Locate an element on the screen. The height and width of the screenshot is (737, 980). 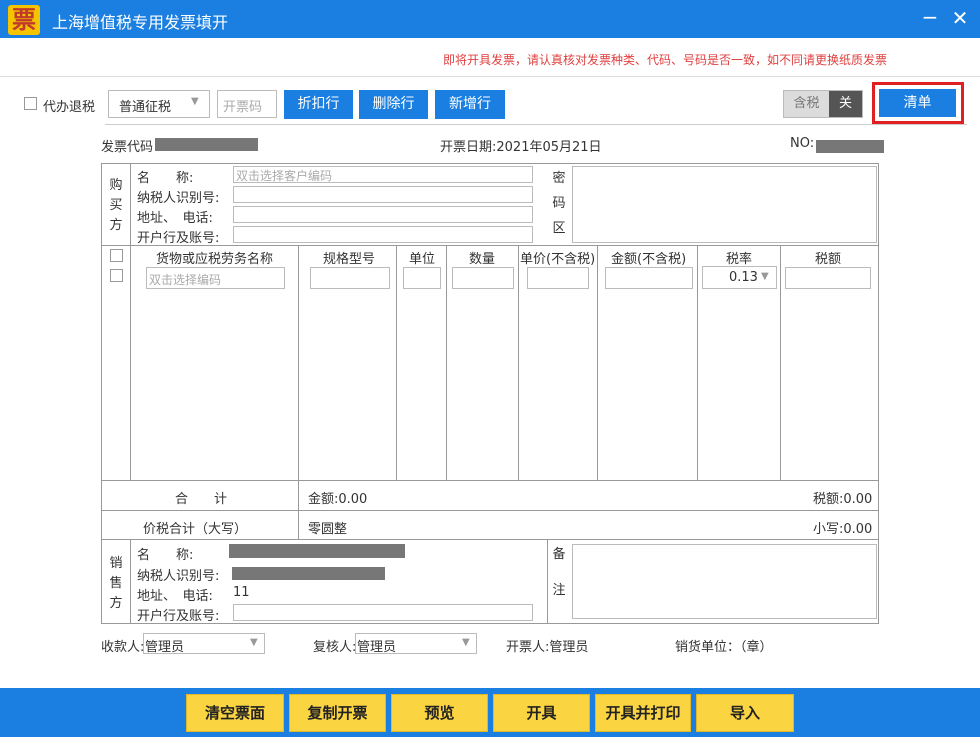
reviewer-select: 管理员 ▼ is located at coordinates (416, 644).